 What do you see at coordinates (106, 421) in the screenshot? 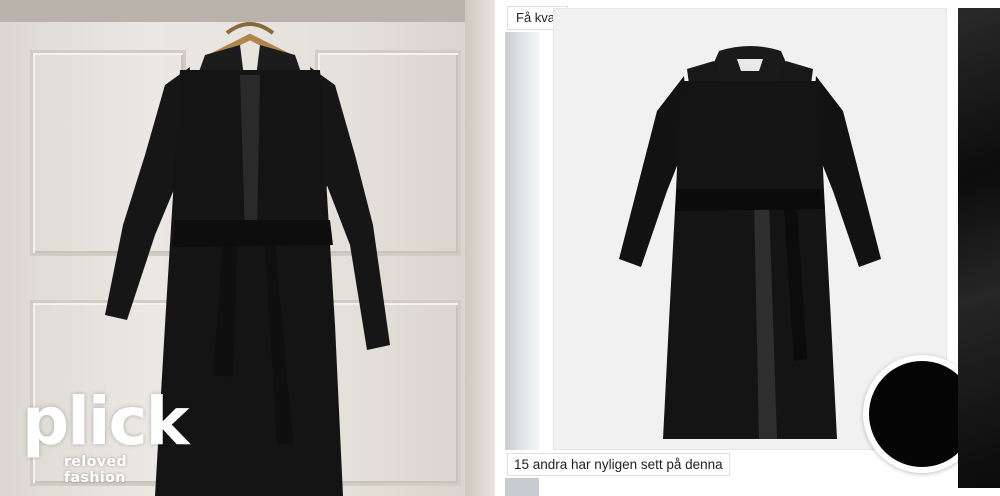
I see `logo-wordmark: plick` at bounding box center [106, 421].